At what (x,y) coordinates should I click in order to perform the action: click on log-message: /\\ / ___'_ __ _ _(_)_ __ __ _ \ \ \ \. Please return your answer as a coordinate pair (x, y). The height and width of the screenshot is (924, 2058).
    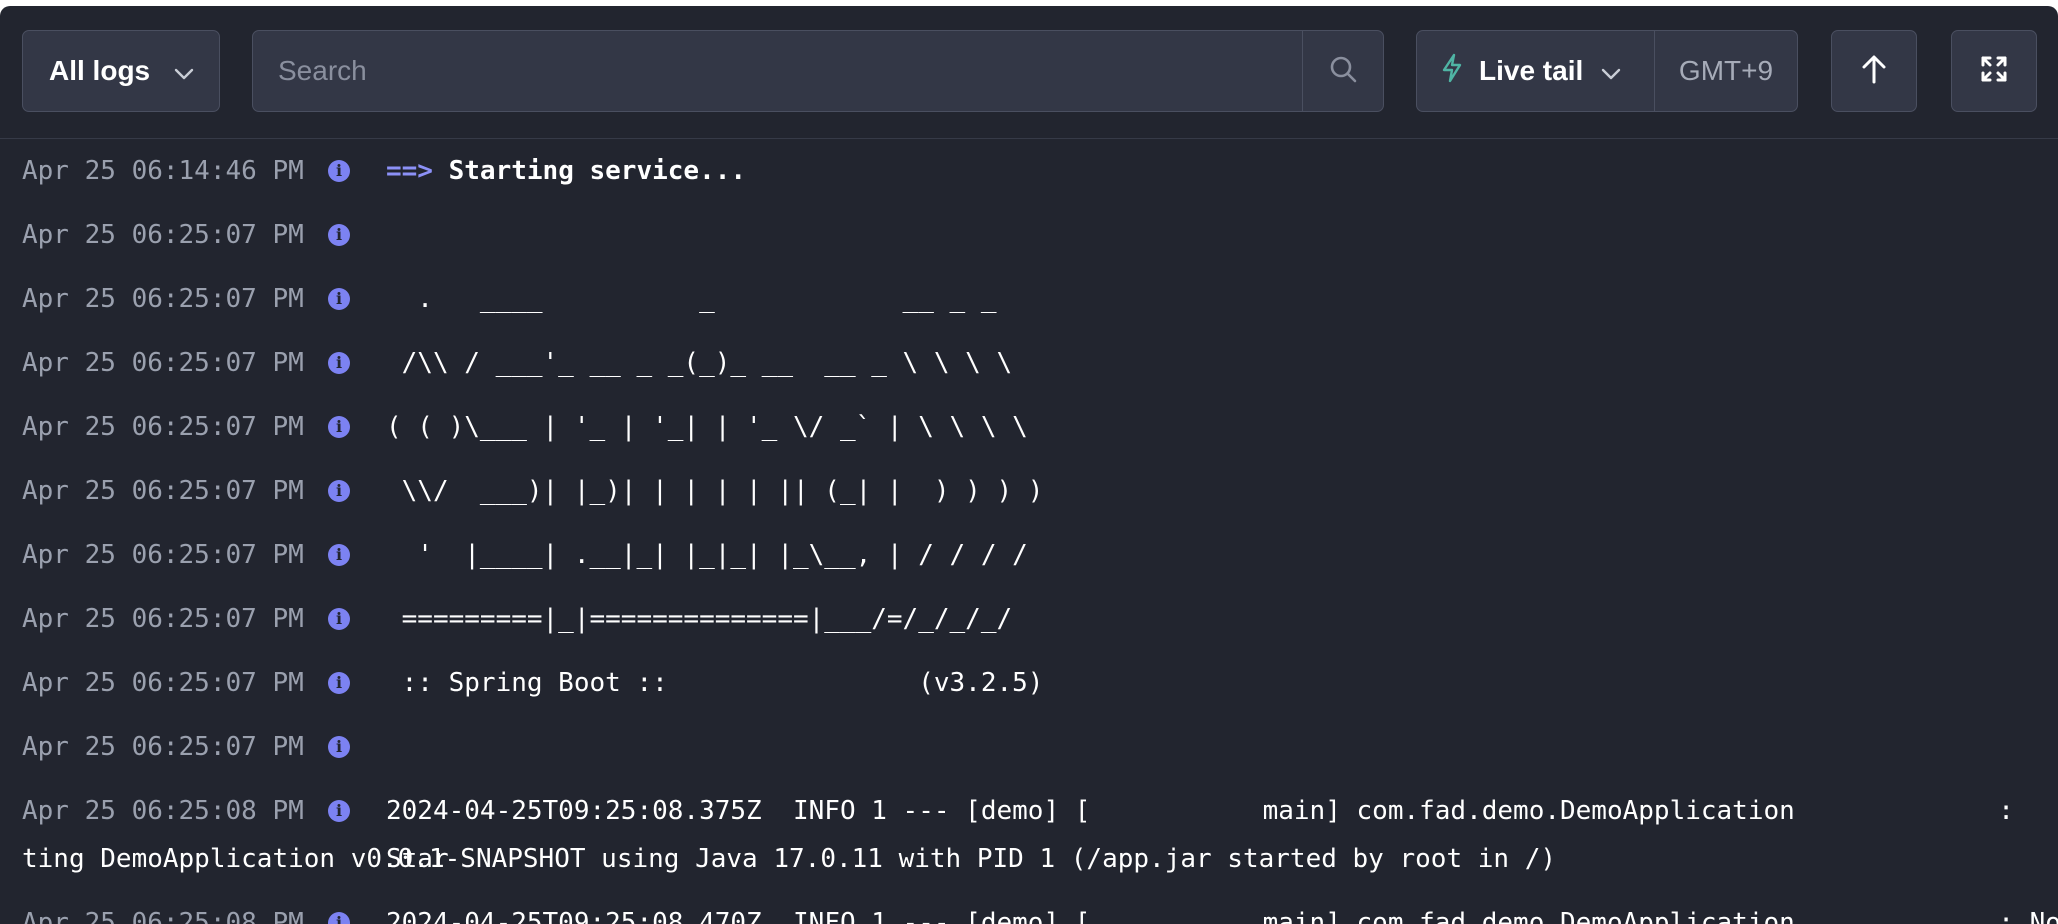
    Looking at the image, I should click on (699, 363).